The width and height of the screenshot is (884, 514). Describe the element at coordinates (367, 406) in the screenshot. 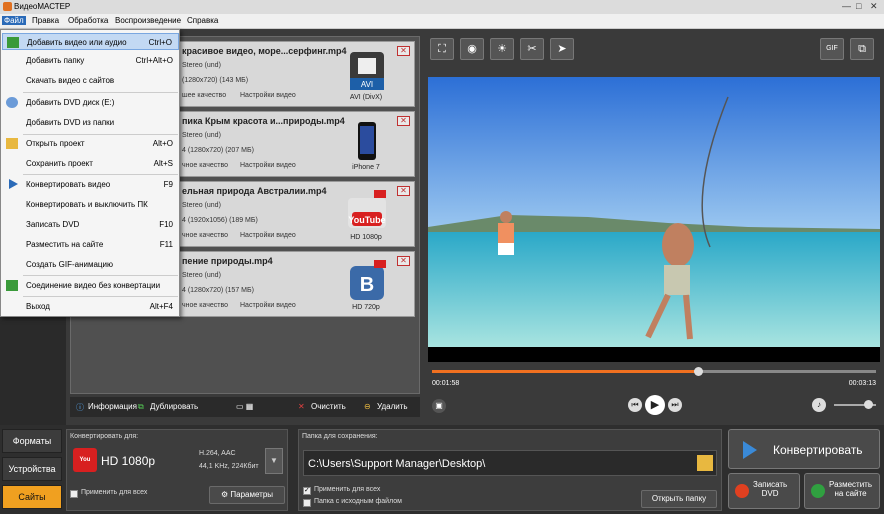

I see `delete-icon: ⊖` at that location.